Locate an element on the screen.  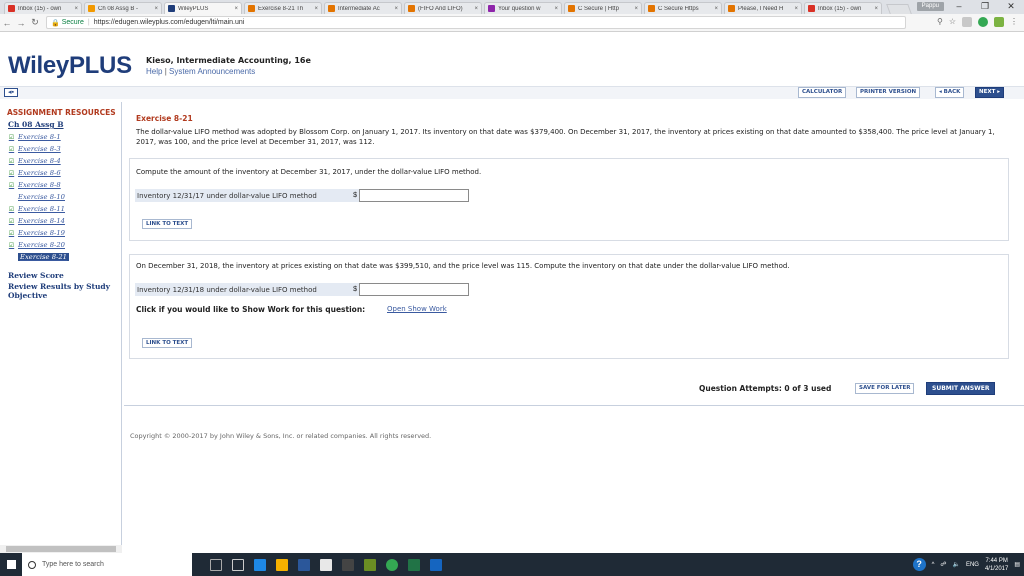
word-icon is located at coordinates (304, 564).